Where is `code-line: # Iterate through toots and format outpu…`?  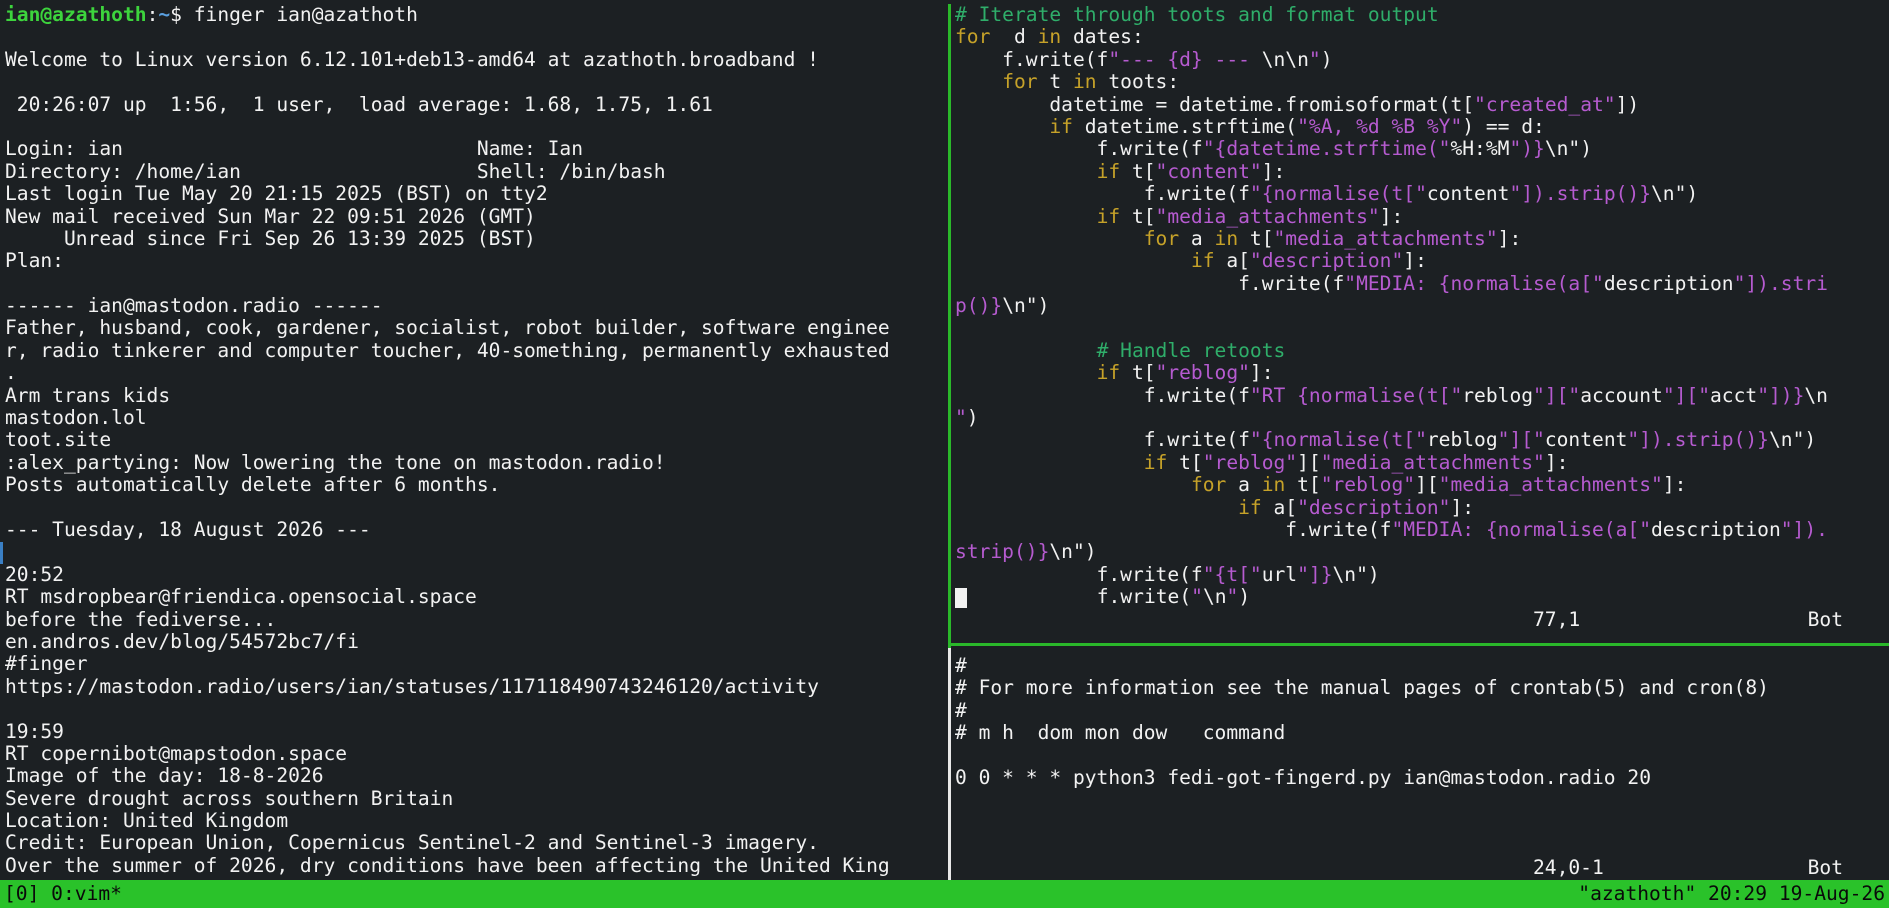 code-line: # Iterate through toots and format outpu… is located at coordinates (1420, 15).